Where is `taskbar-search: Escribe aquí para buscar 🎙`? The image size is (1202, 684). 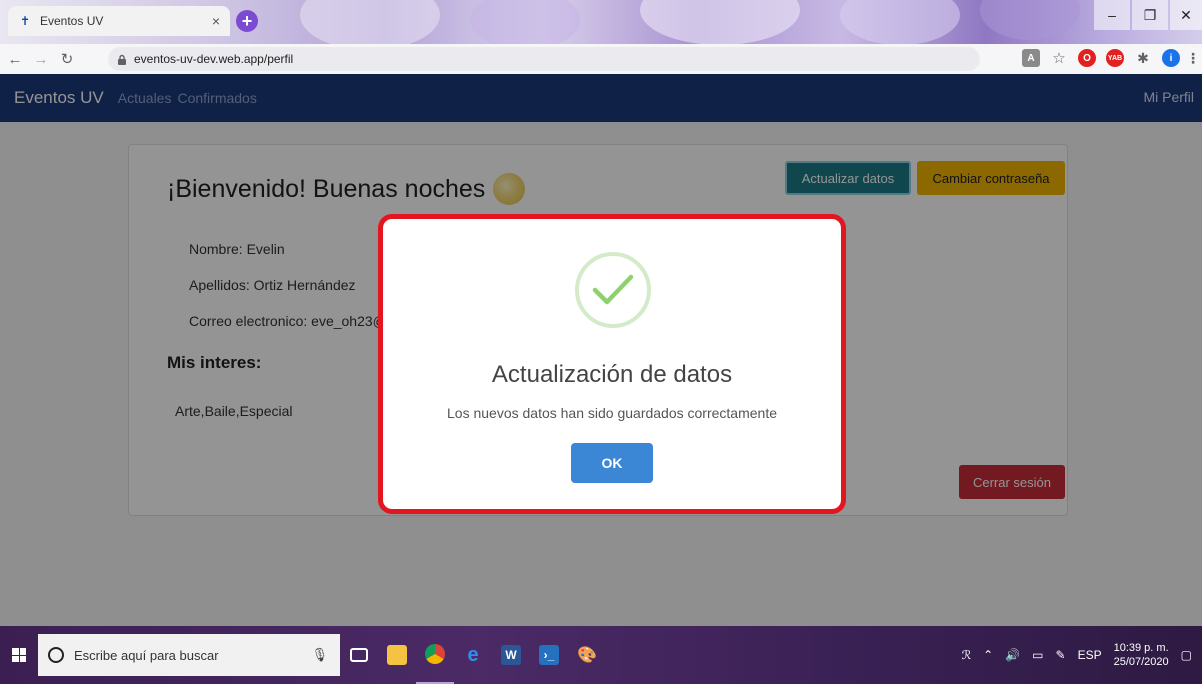
taskbar-search: Escribe aquí para buscar 🎙 is located at coordinates (189, 655).